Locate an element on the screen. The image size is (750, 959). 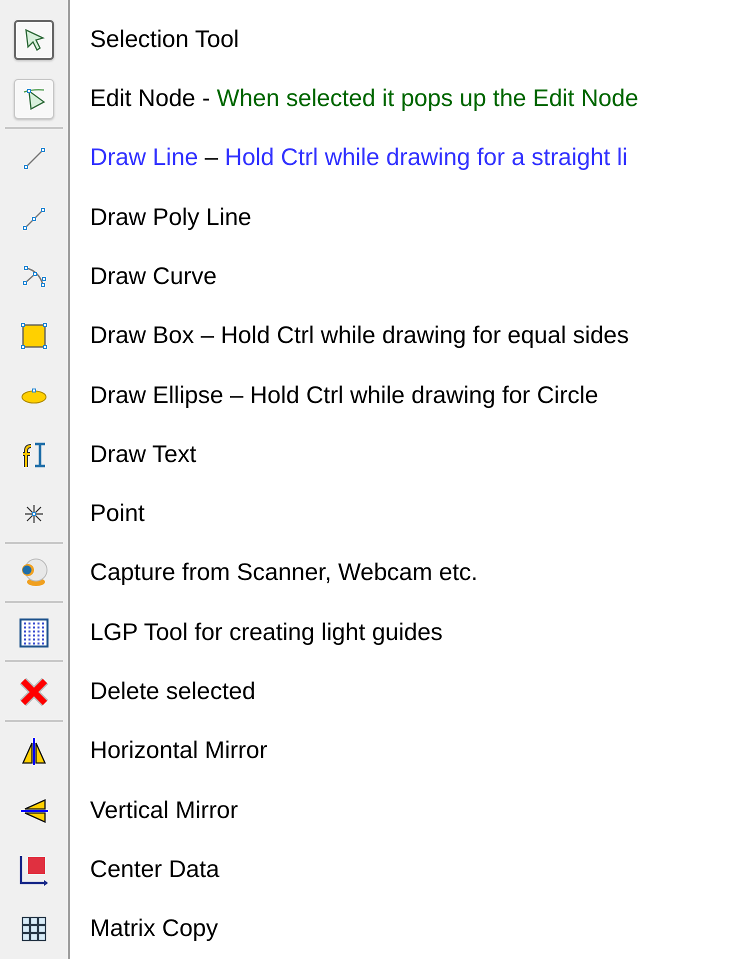
tool-description: Point is located at coordinates (117, 514).